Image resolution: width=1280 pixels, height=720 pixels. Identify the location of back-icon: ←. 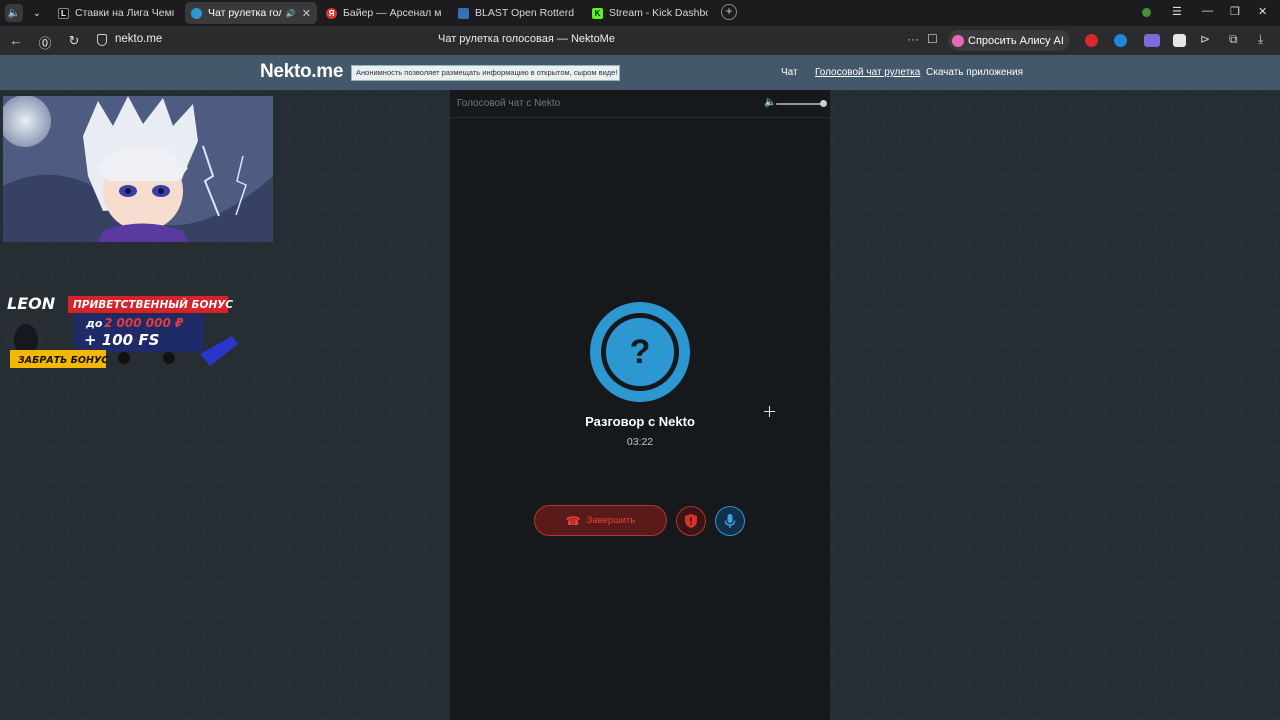
(16, 40).